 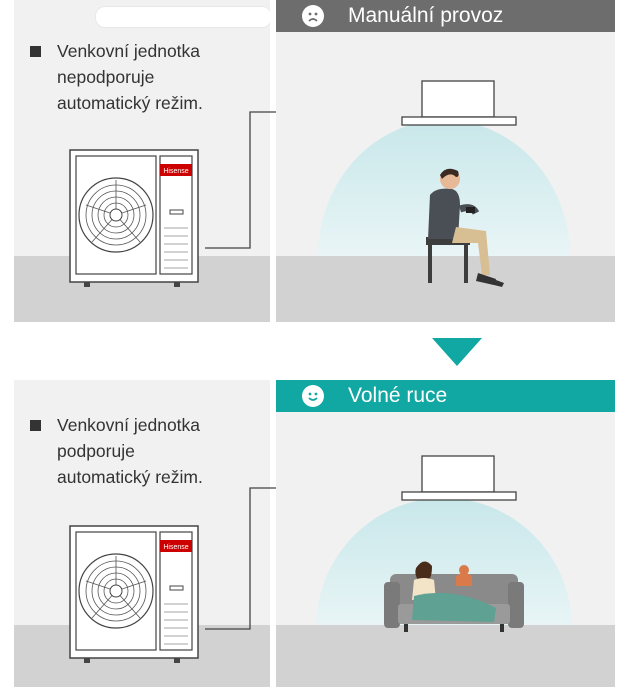 I want to click on mode-header-auto: Volné ruce, so click(x=445, y=396).